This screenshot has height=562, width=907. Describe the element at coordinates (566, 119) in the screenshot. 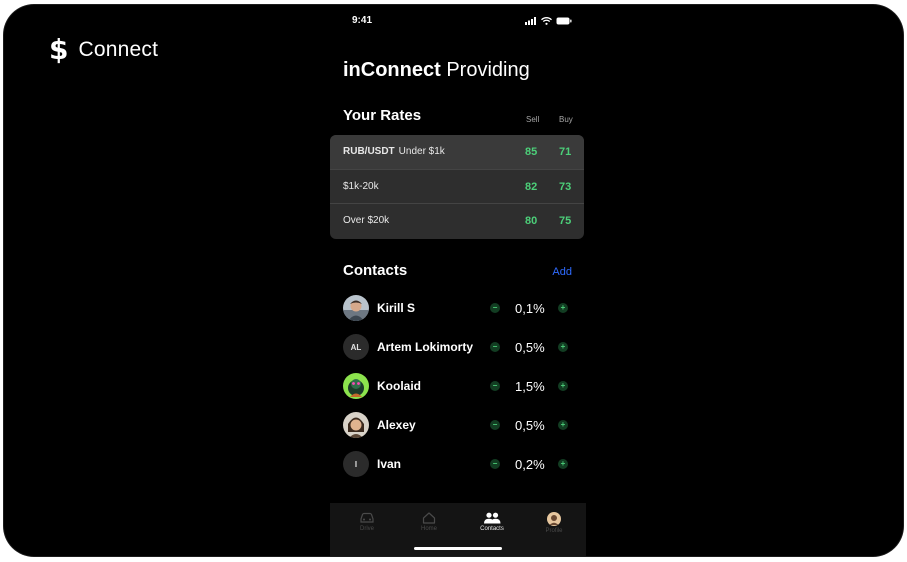

I see `buy-column-label: Buy` at that location.